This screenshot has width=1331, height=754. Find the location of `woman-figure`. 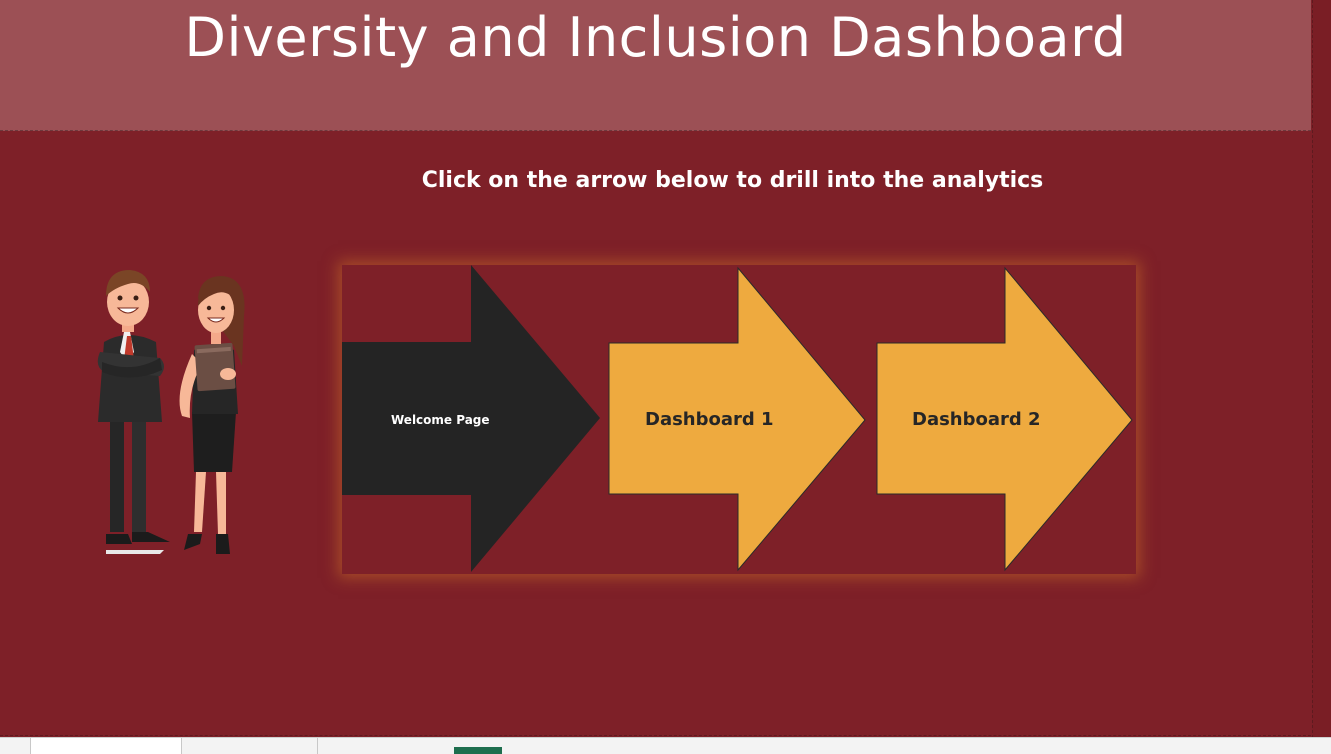

woman-figure is located at coordinates (212, 415).